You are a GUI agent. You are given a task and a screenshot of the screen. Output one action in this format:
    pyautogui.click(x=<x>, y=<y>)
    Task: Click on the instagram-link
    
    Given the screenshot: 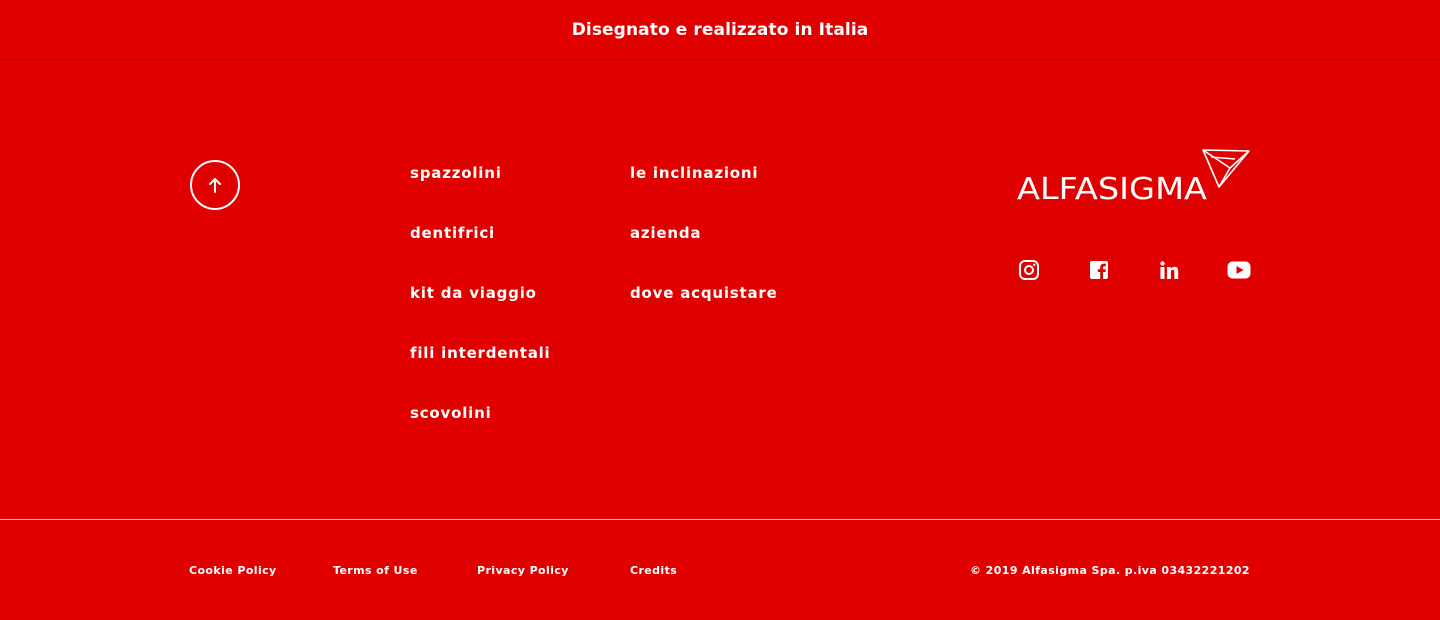 What is the action you would take?
    pyautogui.click(x=1029, y=270)
    